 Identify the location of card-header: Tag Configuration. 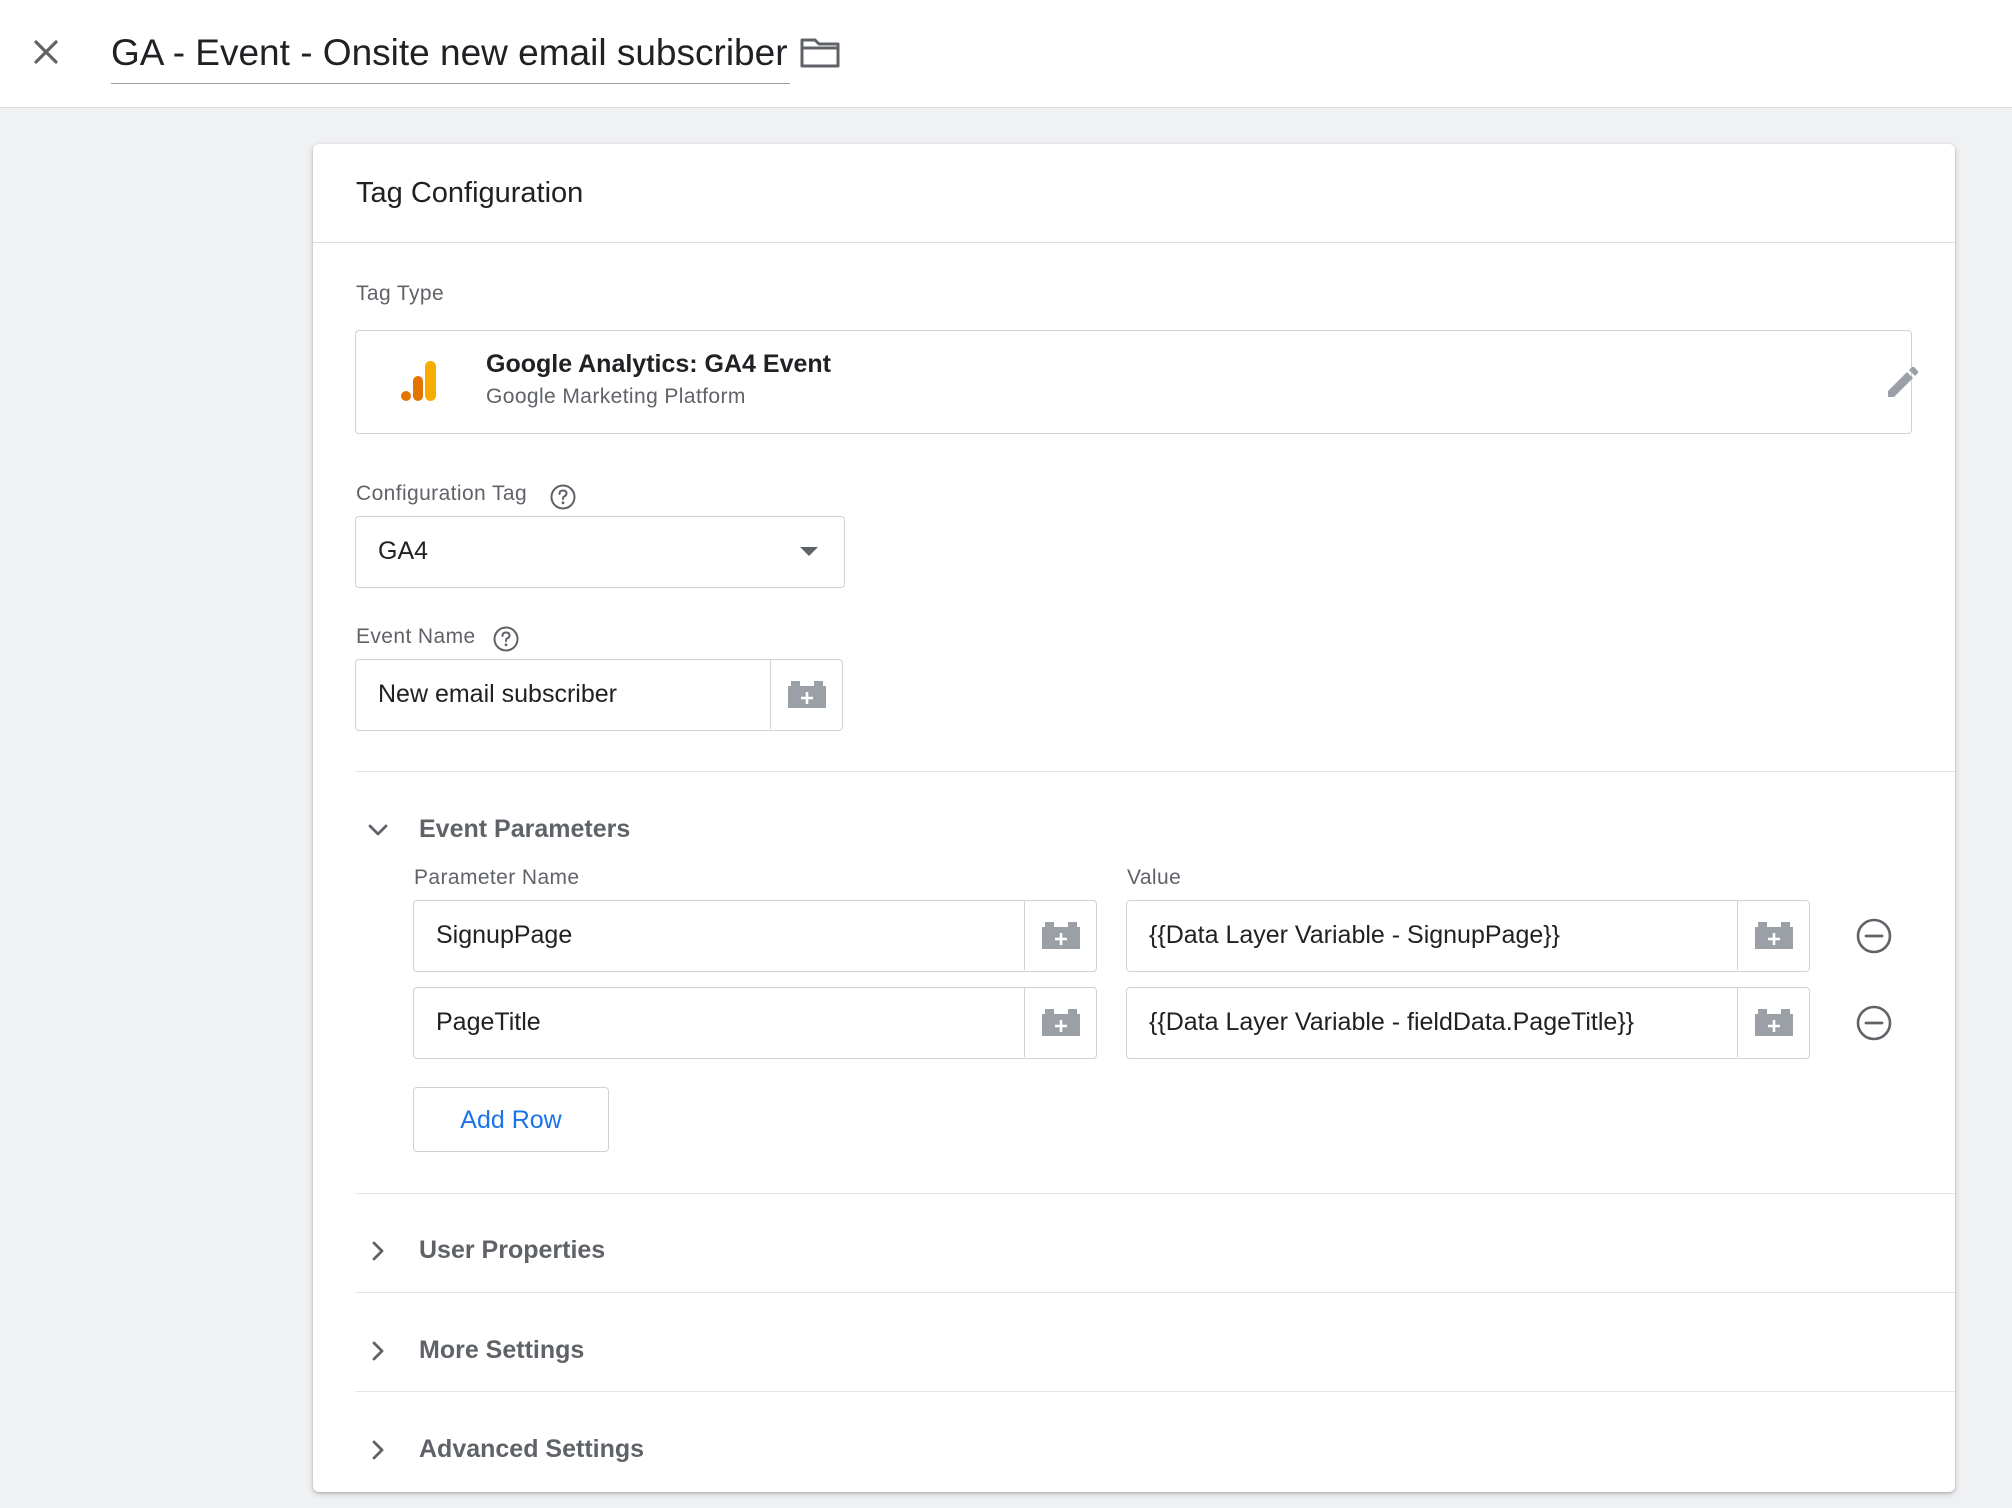
(1134, 193).